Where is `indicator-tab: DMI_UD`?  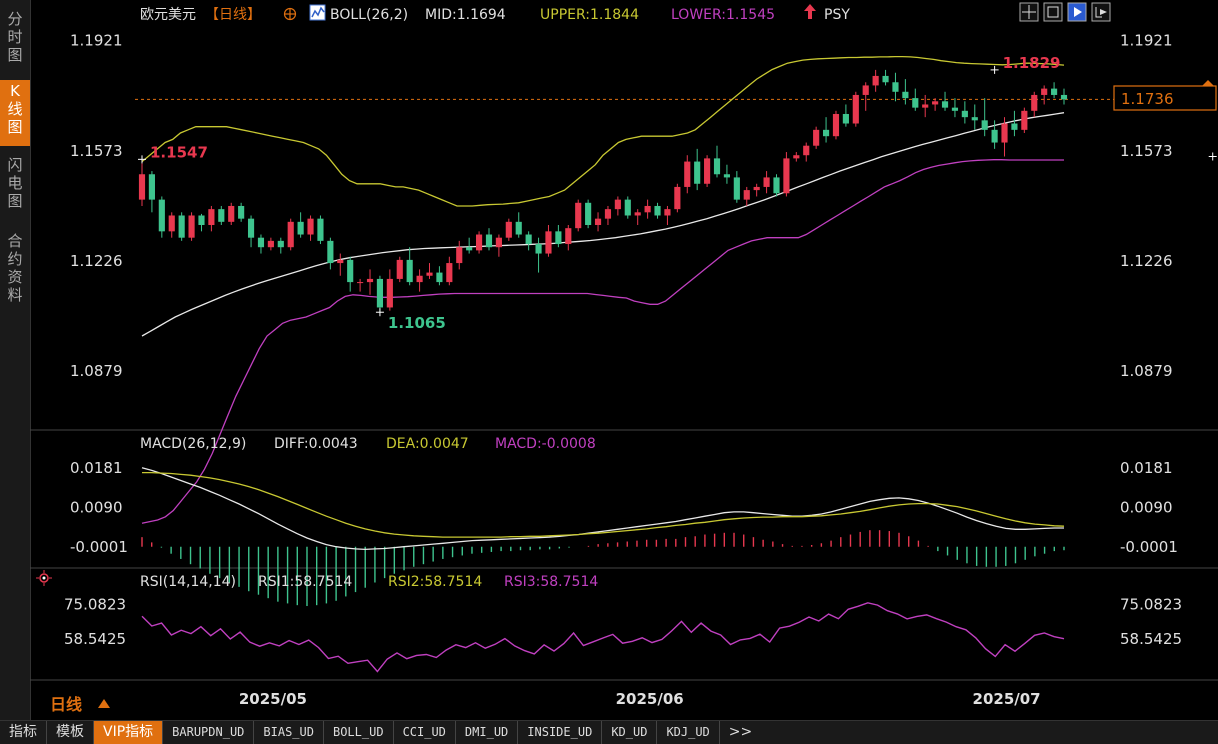
indicator-tab: DMI_UD is located at coordinates (487, 732).